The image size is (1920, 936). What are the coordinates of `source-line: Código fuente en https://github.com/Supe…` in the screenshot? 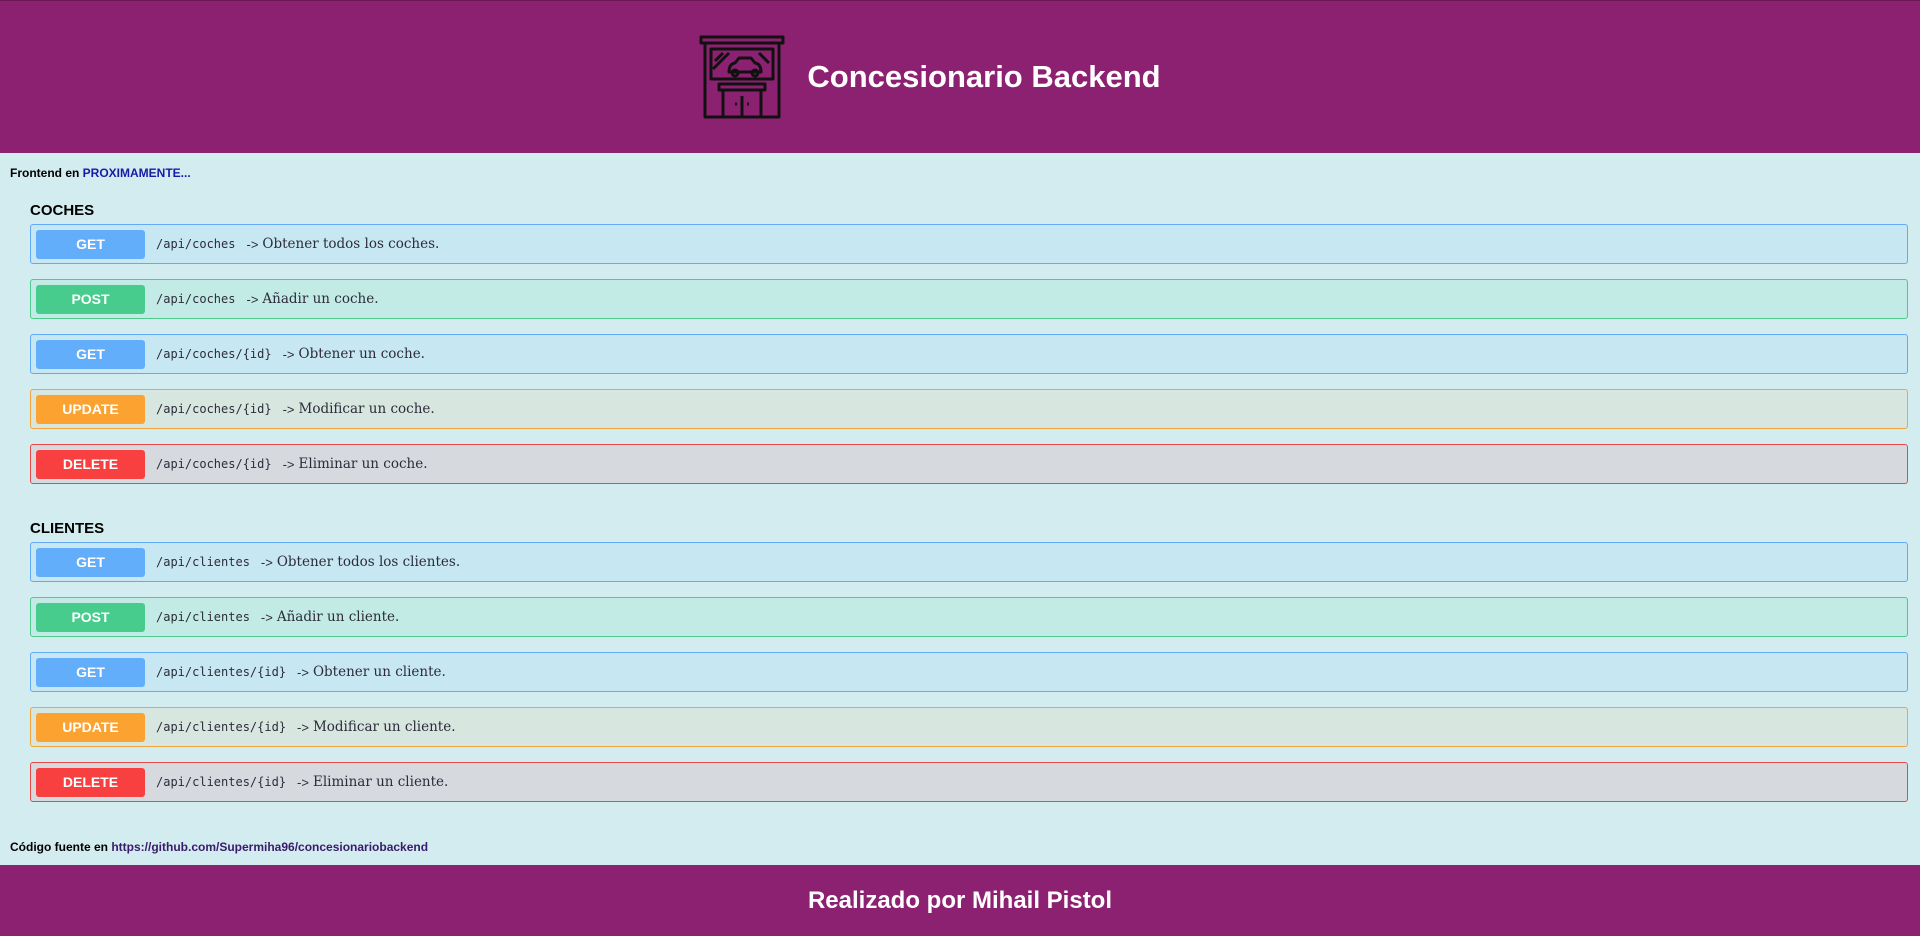 It's located at (219, 847).